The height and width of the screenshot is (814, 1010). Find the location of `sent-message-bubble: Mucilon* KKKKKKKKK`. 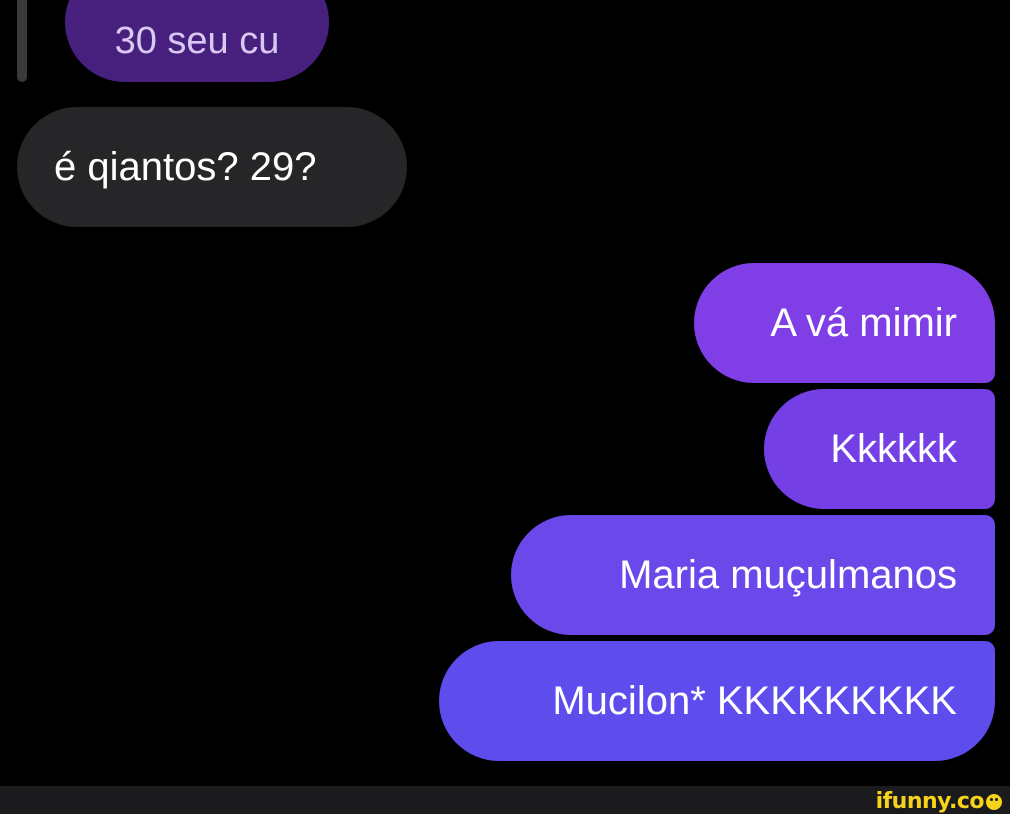

sent-message-bubble: Mucilon* KKKKKKKKK is located at coordinates (717, 701).